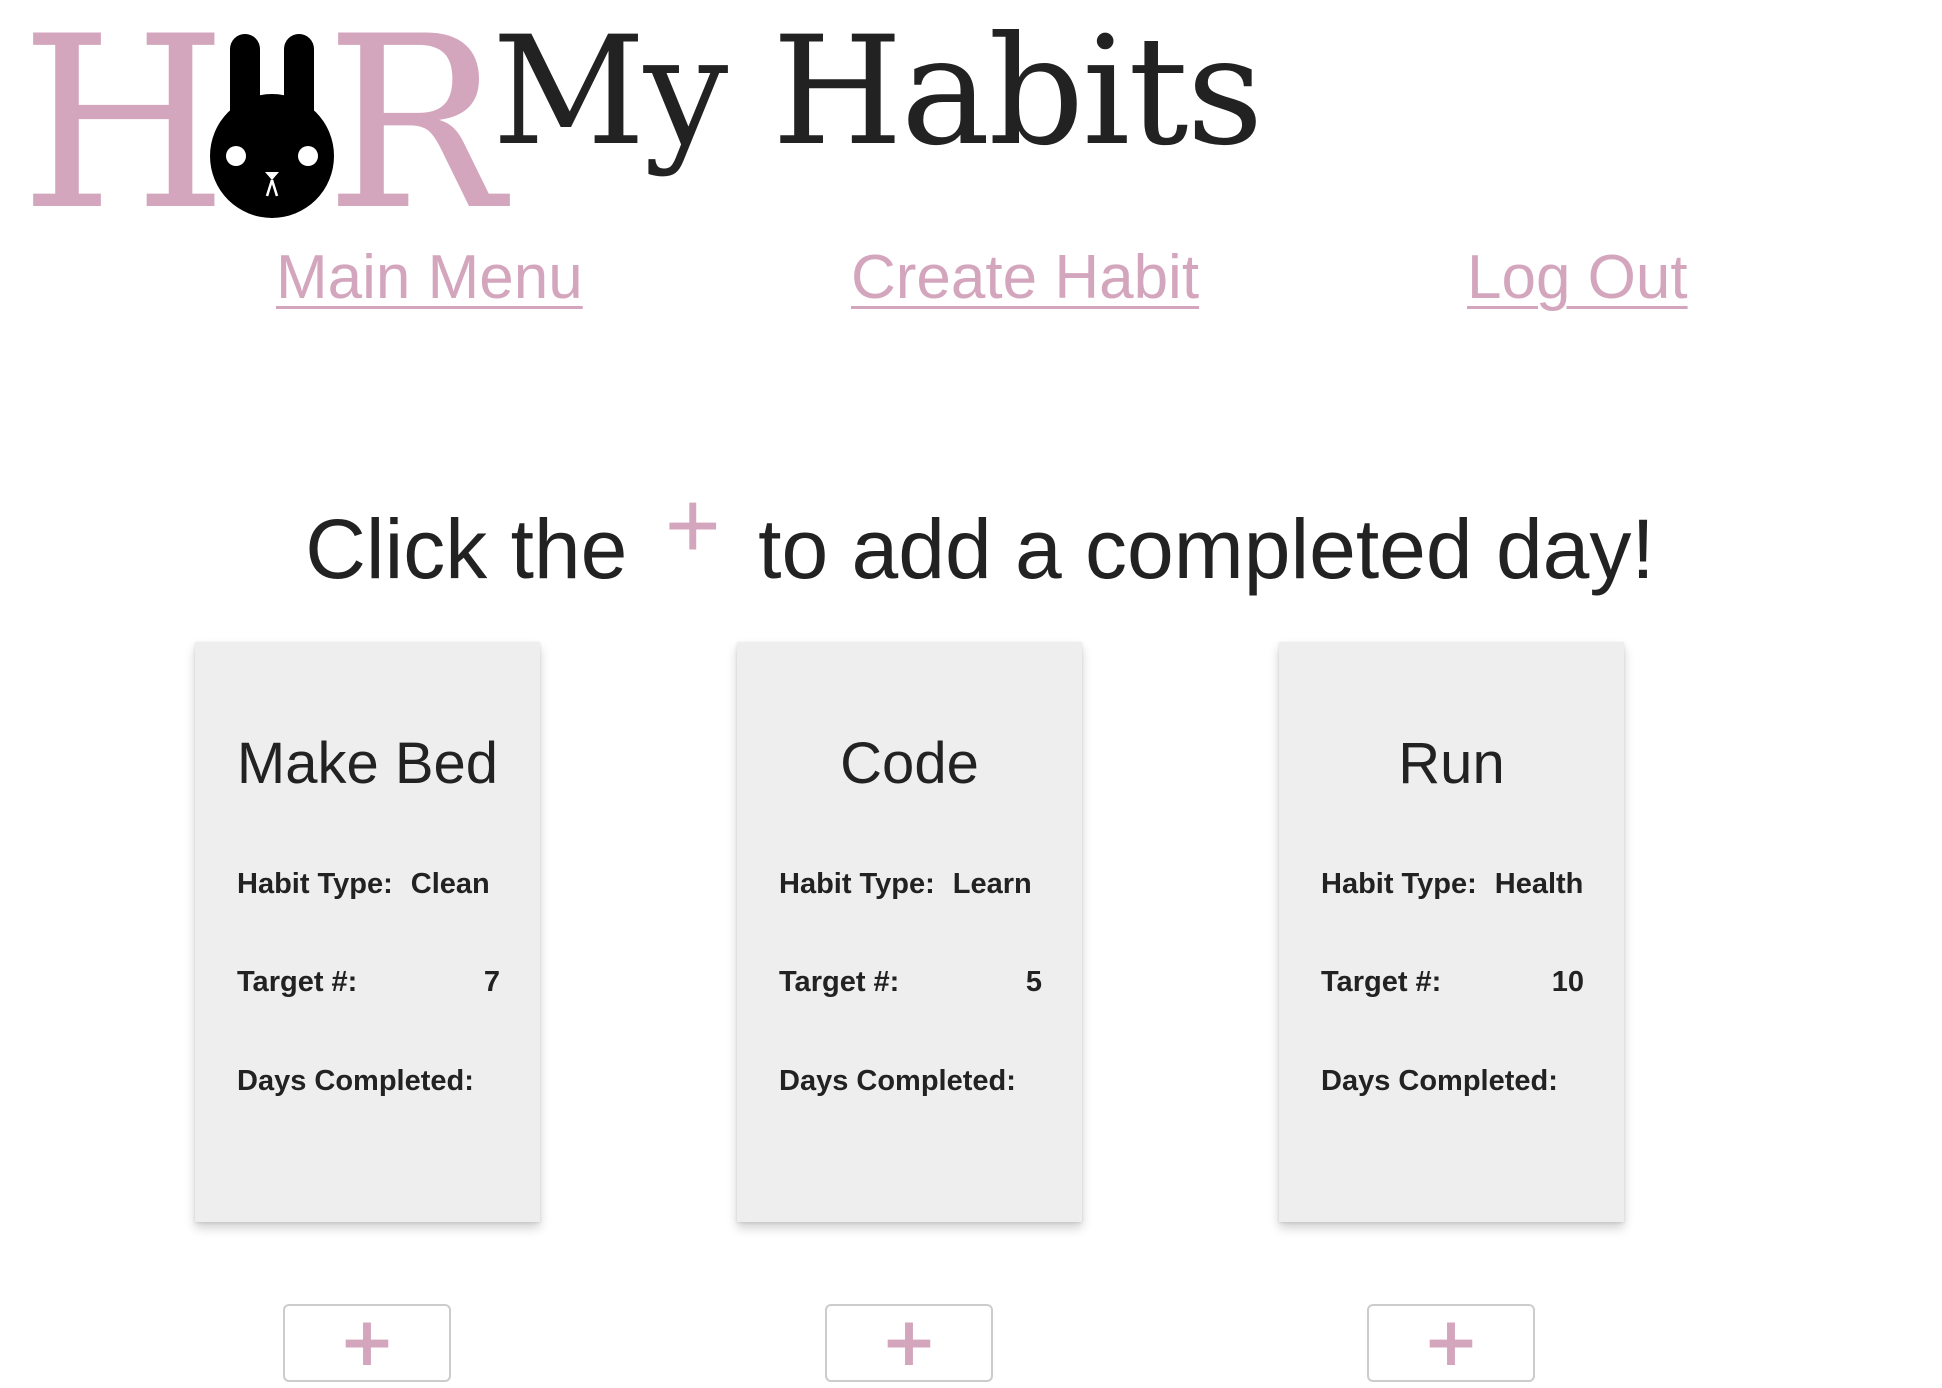 The height and width of the screenshot is (1388, 1942). Describe the element at coordinates (368, 982) in the screenshot. I see `target-row: Target #: 7` at that location.